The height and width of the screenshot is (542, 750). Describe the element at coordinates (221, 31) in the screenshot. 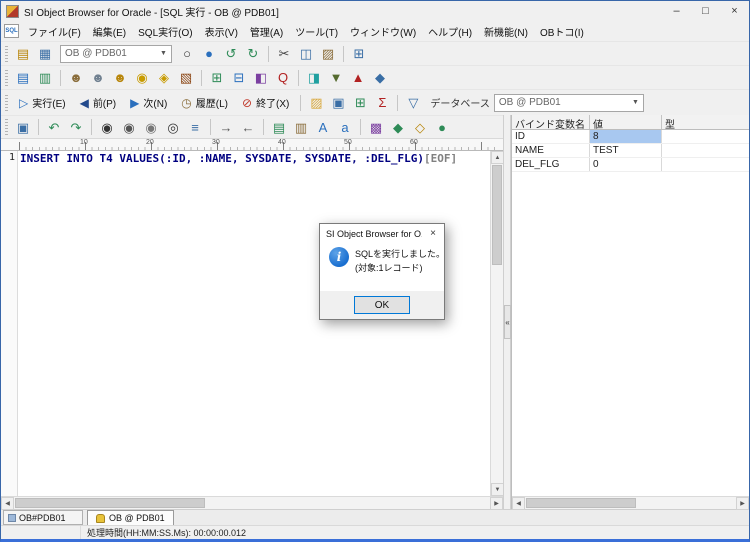

I see `menu-view: 表示(V)` at that location.